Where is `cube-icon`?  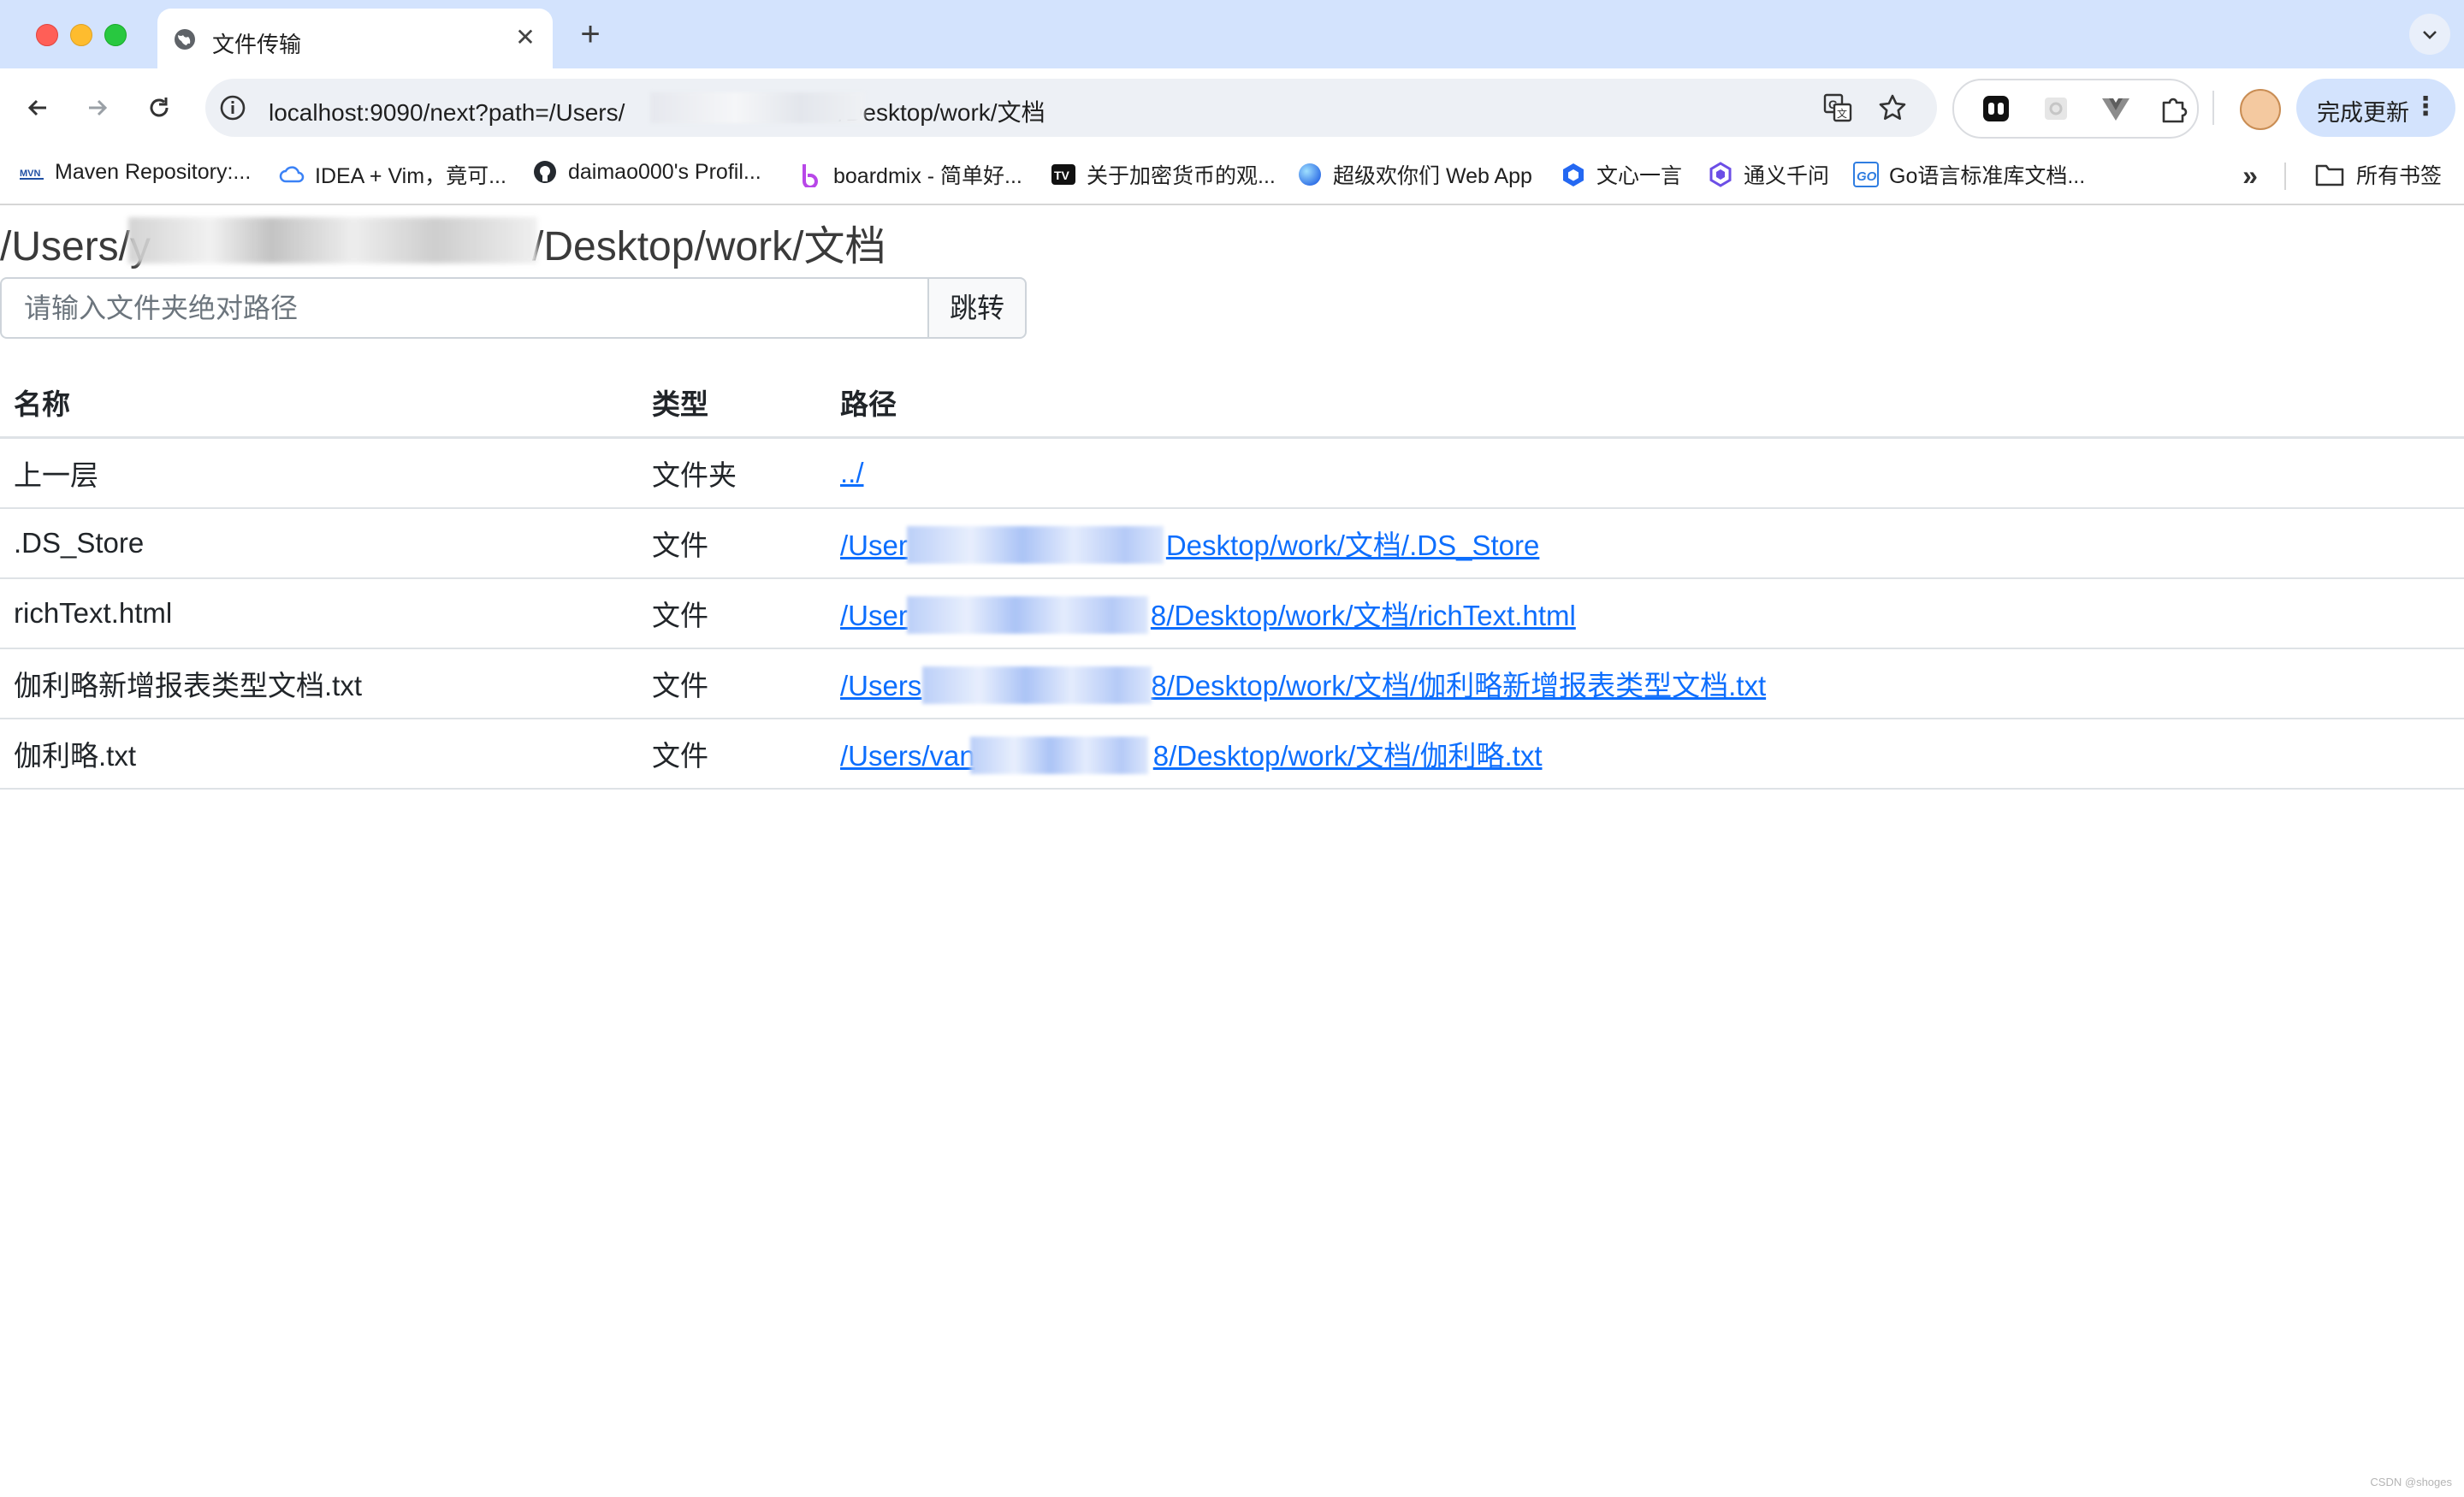 cube-icon is located at coordinates (1573, 174).